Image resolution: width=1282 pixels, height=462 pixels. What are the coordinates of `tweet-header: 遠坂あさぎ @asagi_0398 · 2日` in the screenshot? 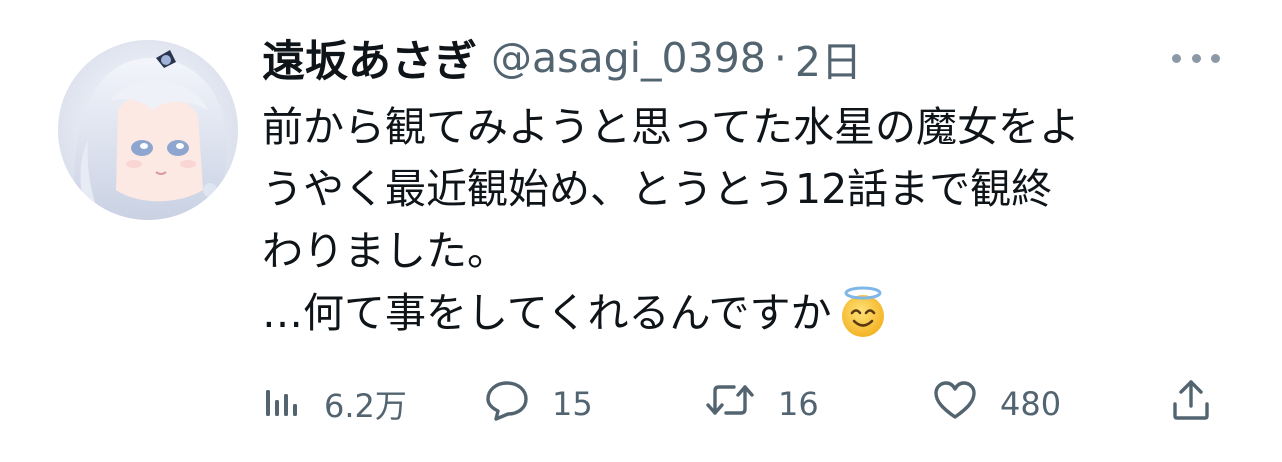 It's located at (562, 58).